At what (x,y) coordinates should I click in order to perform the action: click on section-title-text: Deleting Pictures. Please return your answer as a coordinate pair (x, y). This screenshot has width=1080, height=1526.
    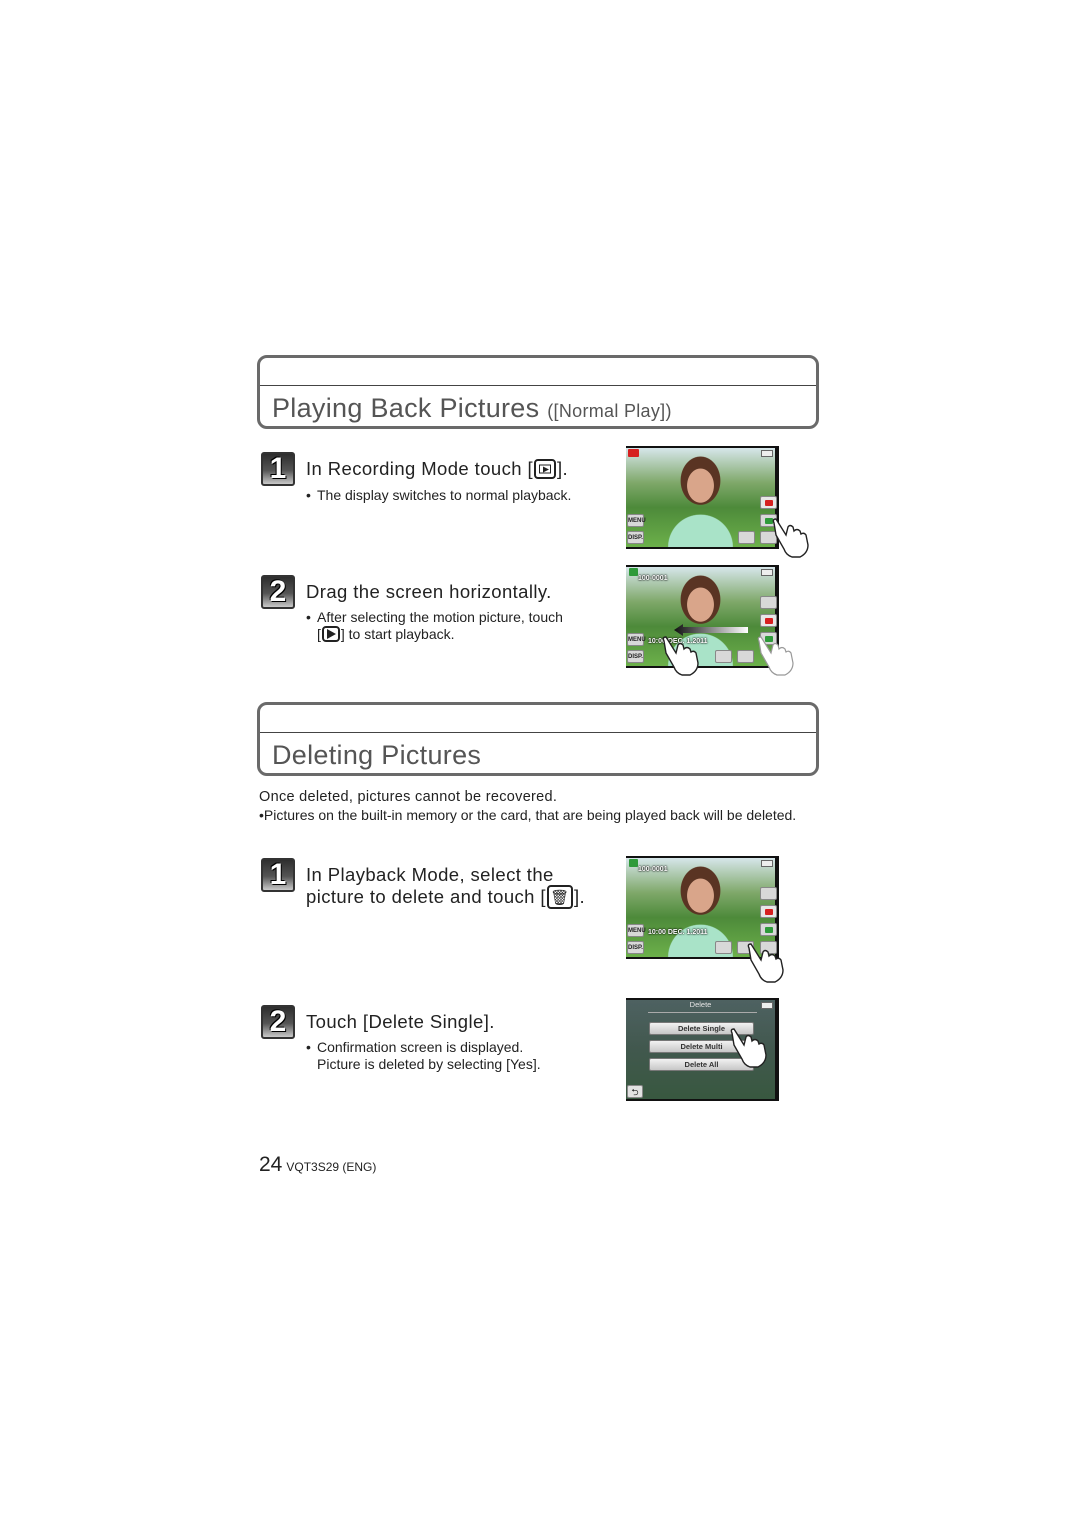
    Looking at the image, I should click on (377, 755).